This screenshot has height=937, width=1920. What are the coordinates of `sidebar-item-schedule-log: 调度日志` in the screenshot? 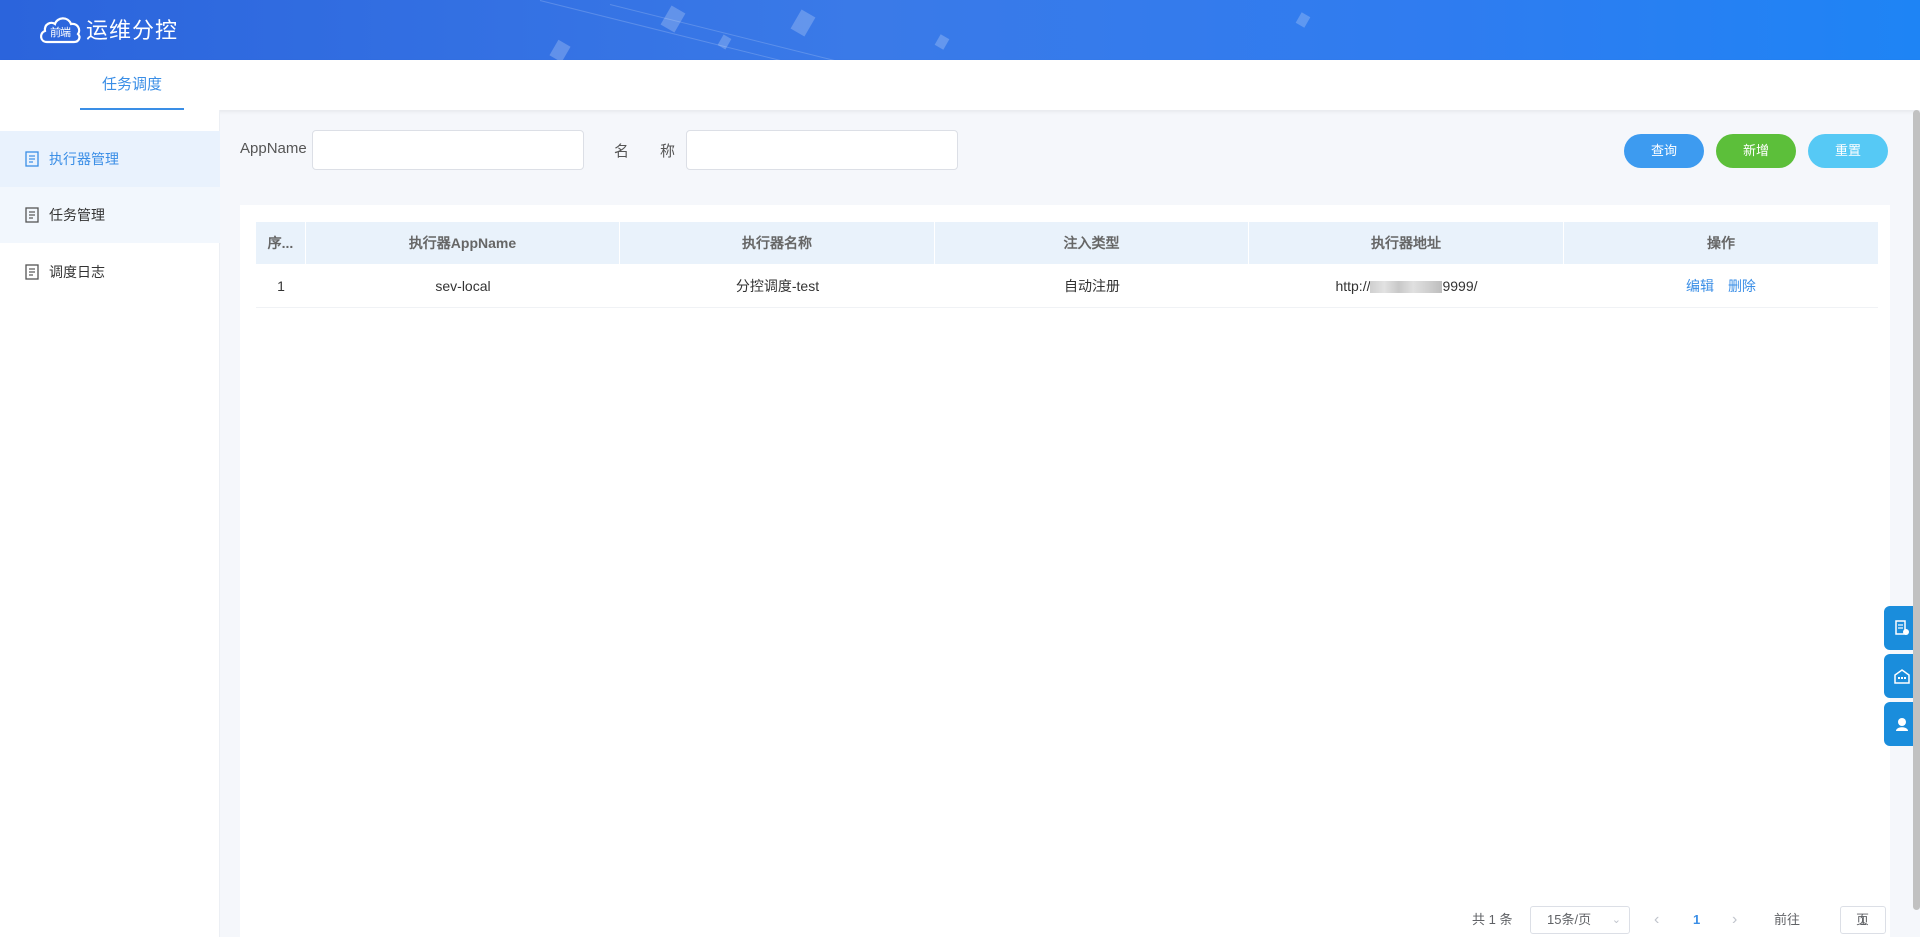 It's located at (110, 272).